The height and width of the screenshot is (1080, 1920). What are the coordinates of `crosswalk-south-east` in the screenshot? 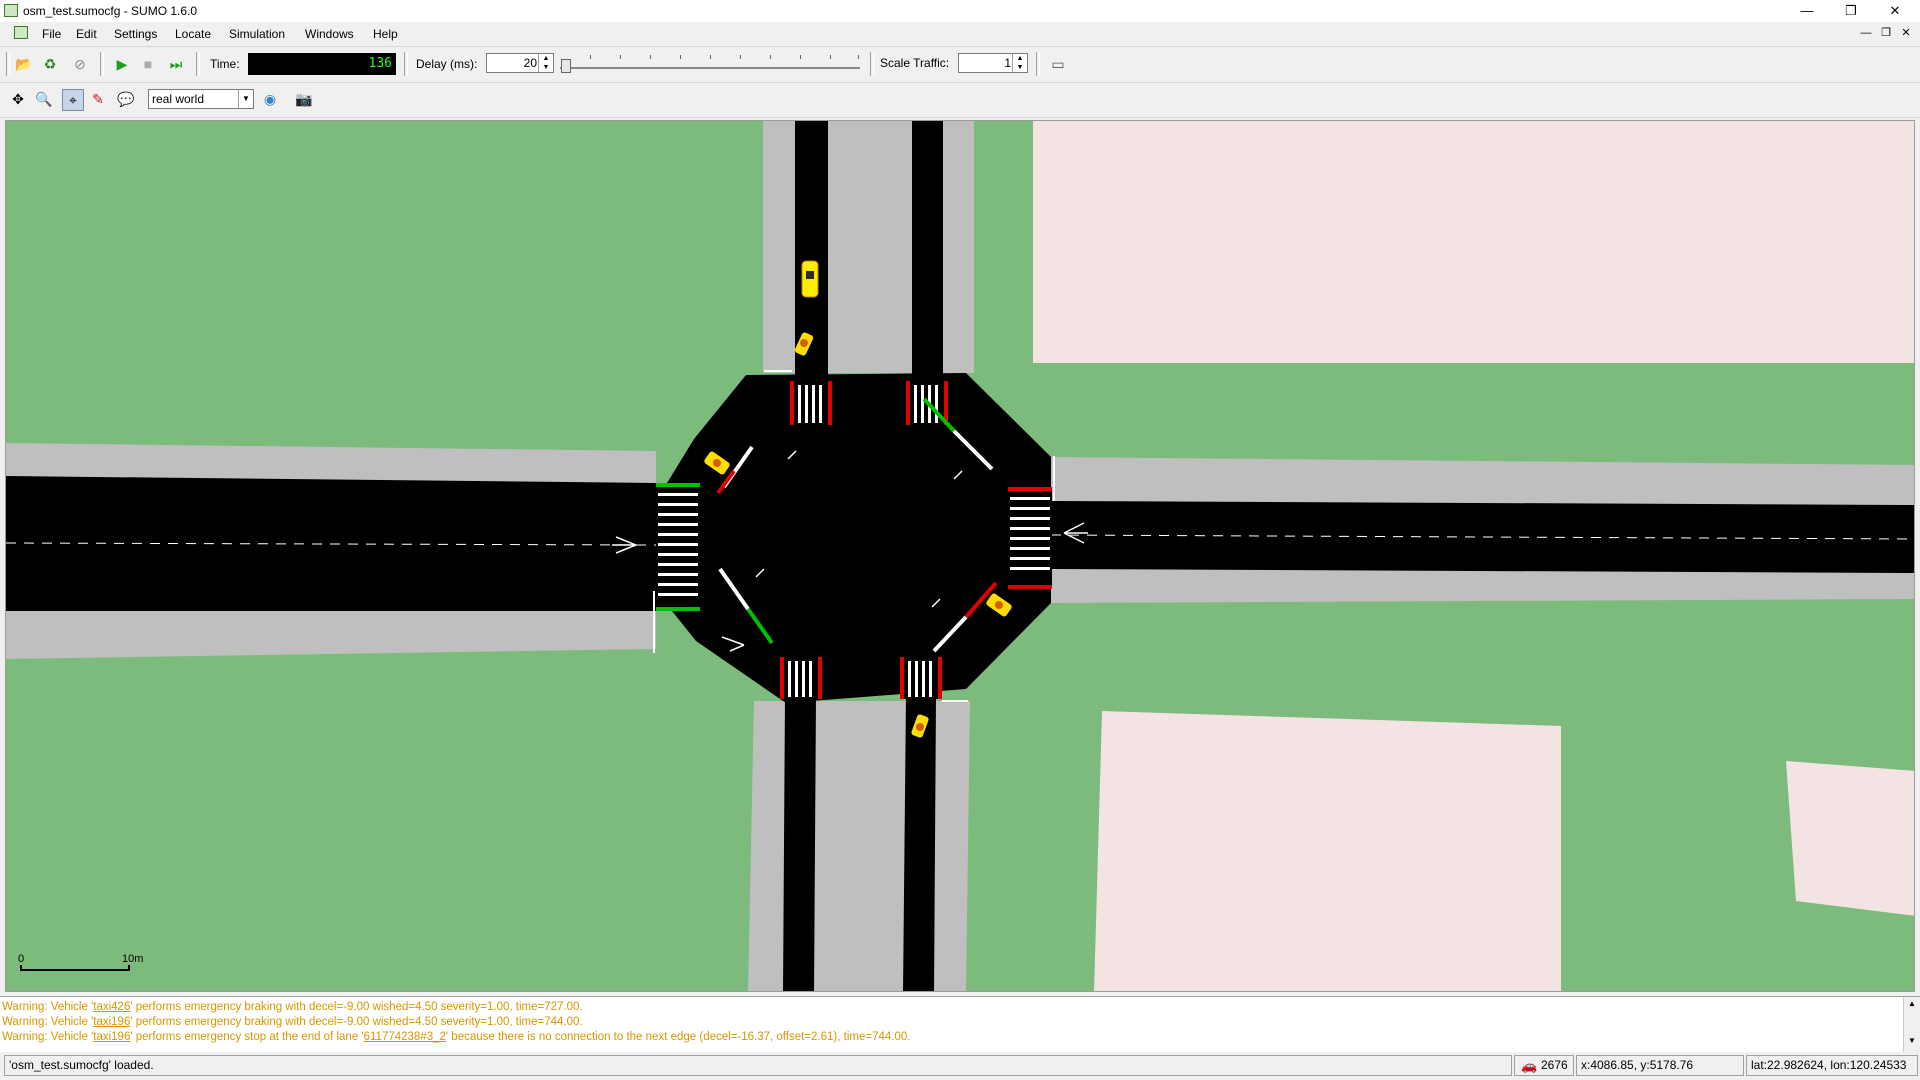 It's located at (921, 678).